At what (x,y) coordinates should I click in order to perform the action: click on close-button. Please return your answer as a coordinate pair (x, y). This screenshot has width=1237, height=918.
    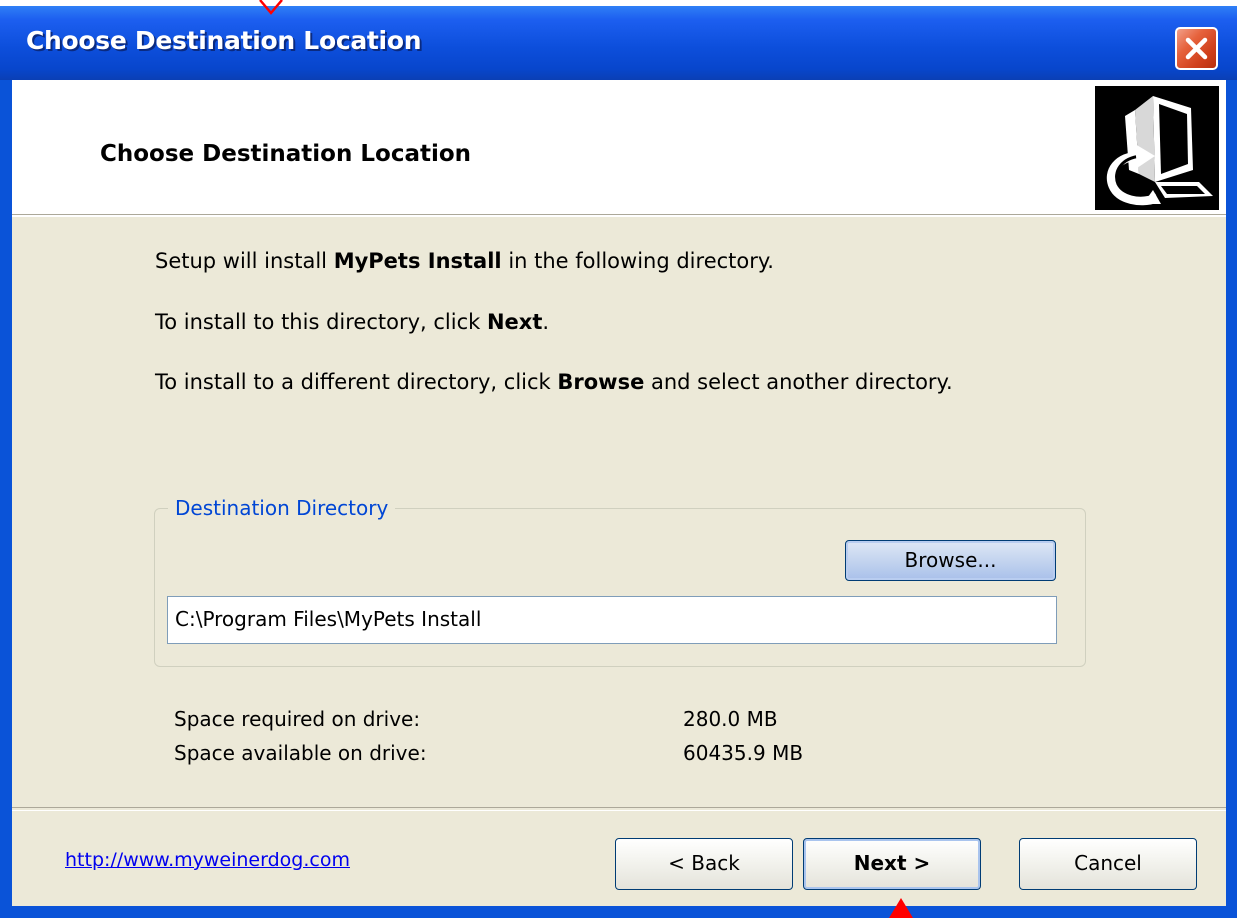
    Looking at the image, I should click on (1196, 48).